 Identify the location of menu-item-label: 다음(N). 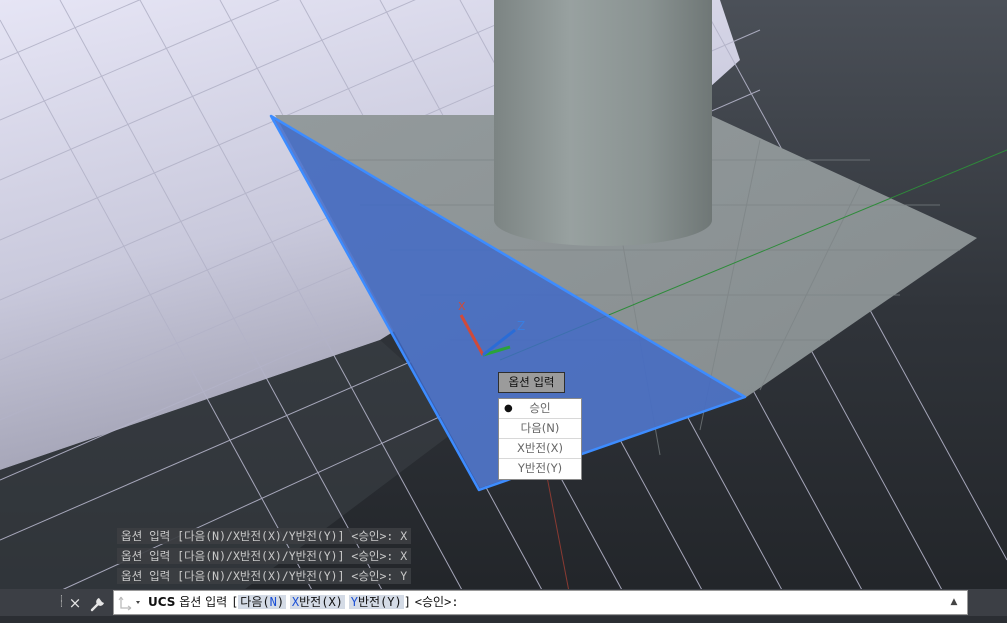
(540, 428).